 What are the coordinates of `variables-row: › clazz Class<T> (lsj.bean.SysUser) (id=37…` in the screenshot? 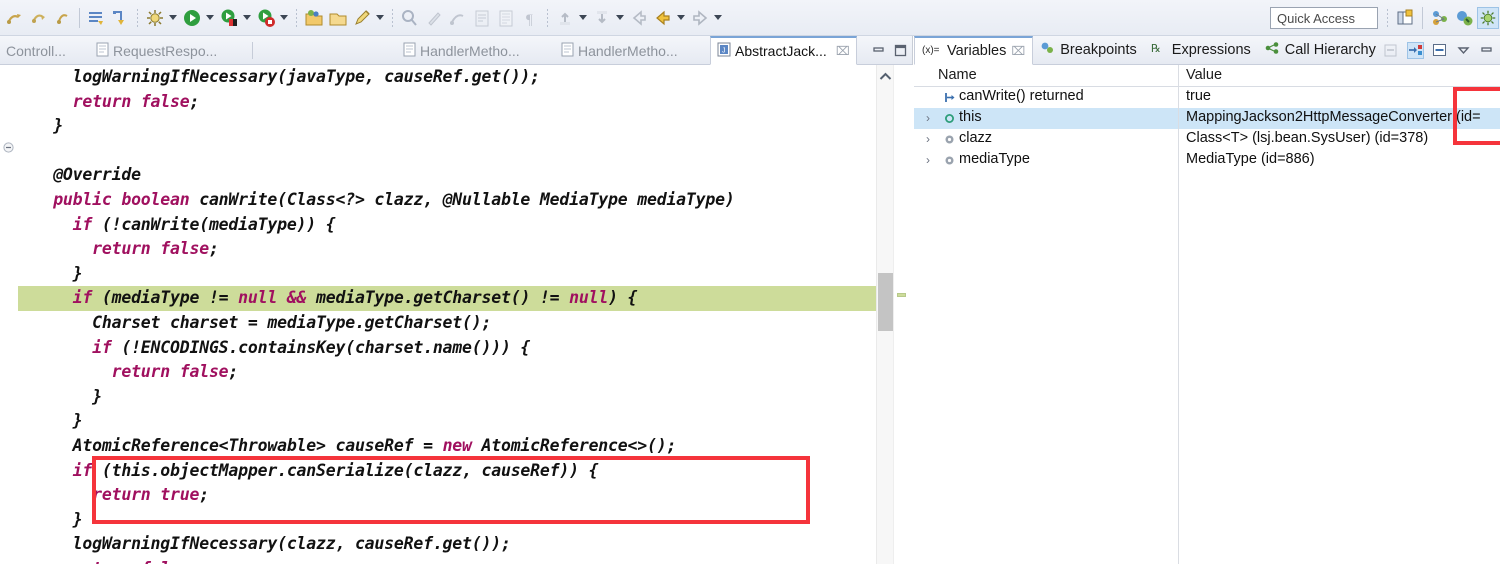 It's located at (1207, 139).